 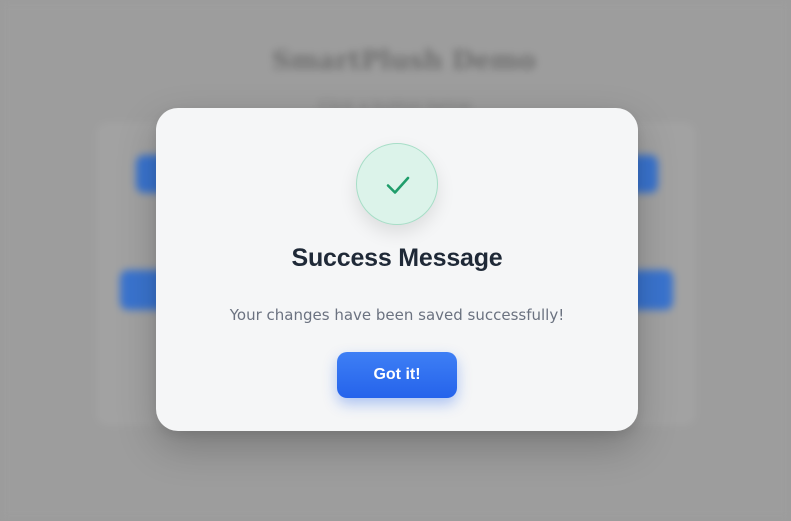 I want to click on success-icon-badge, so click(x=397, y=184).